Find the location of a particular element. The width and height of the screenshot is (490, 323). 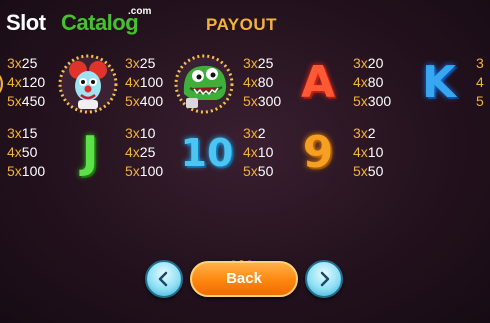

letter-a-icon: A is located at coordinates (318, 82).